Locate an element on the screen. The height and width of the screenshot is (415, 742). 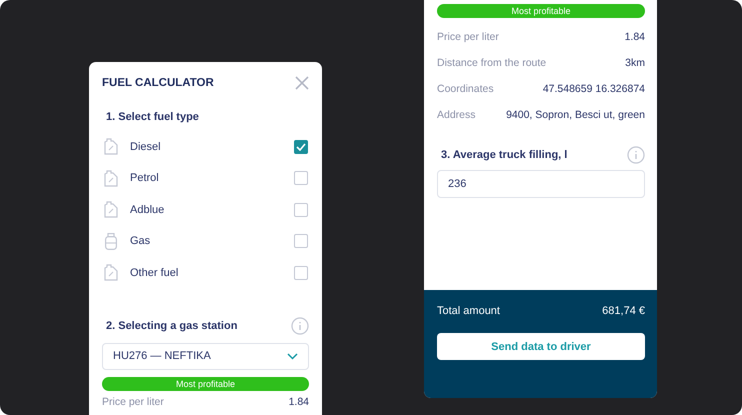
detail-label: Distance from the route is located at coordinates (491, 63).